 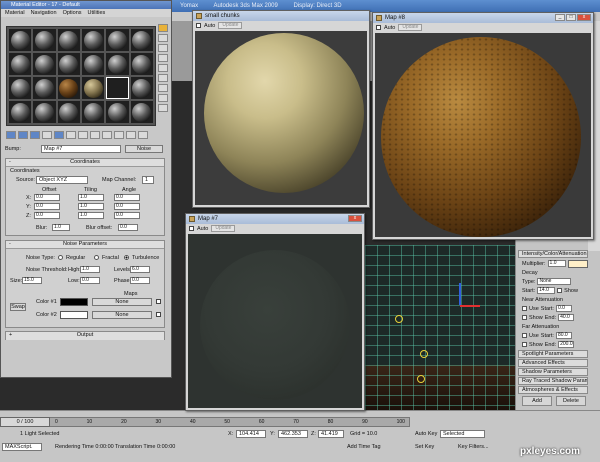 What do you see at coordinates (95, 135) in the screenshot?
I see `material-id-button` at bounding box center [95, 135].